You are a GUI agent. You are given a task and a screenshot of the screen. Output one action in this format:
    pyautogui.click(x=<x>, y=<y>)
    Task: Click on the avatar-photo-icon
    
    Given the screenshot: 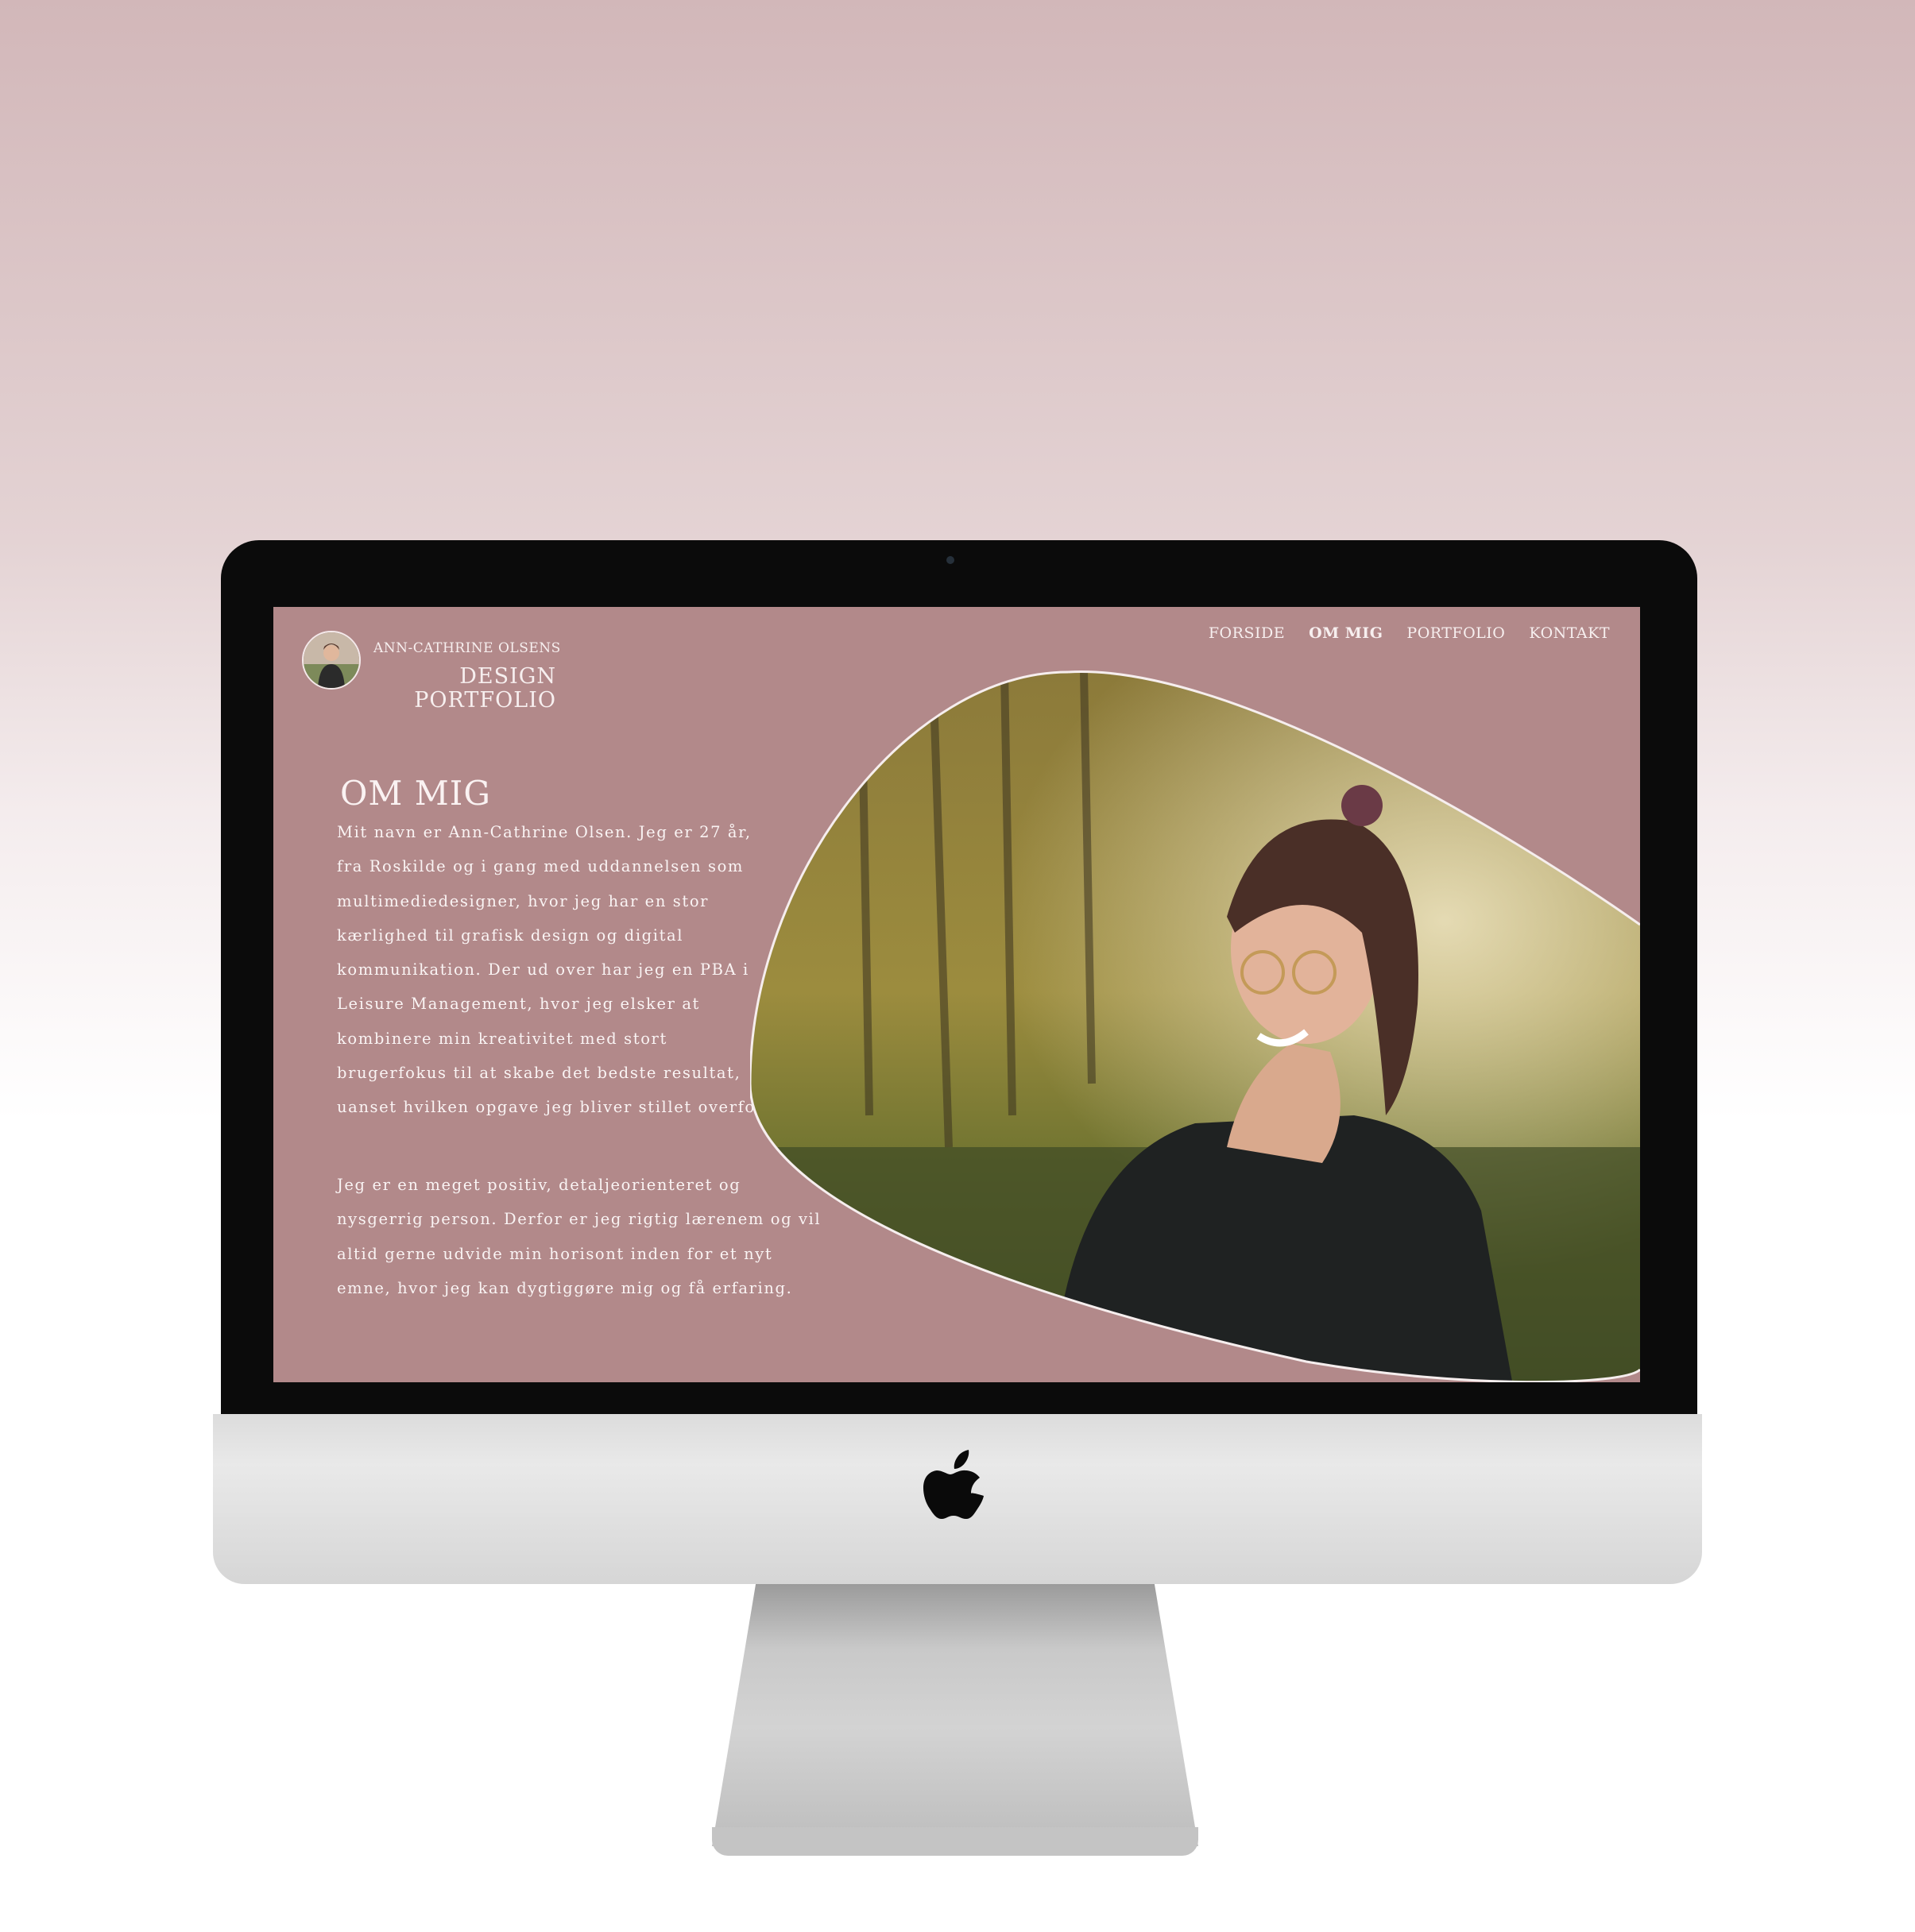 What is the action you would take?
    pyautogui.click(x=331, y=660)
    